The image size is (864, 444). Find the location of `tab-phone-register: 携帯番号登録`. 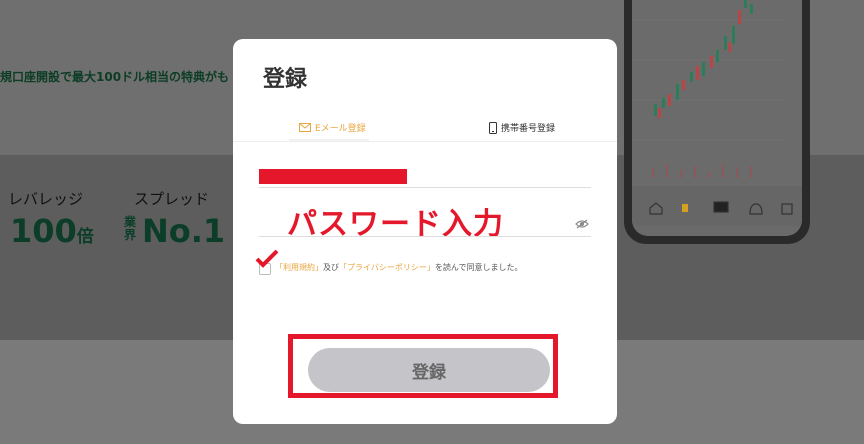

tab-phone-register: 携帯番号登録 is located at coordinates (522, 127).